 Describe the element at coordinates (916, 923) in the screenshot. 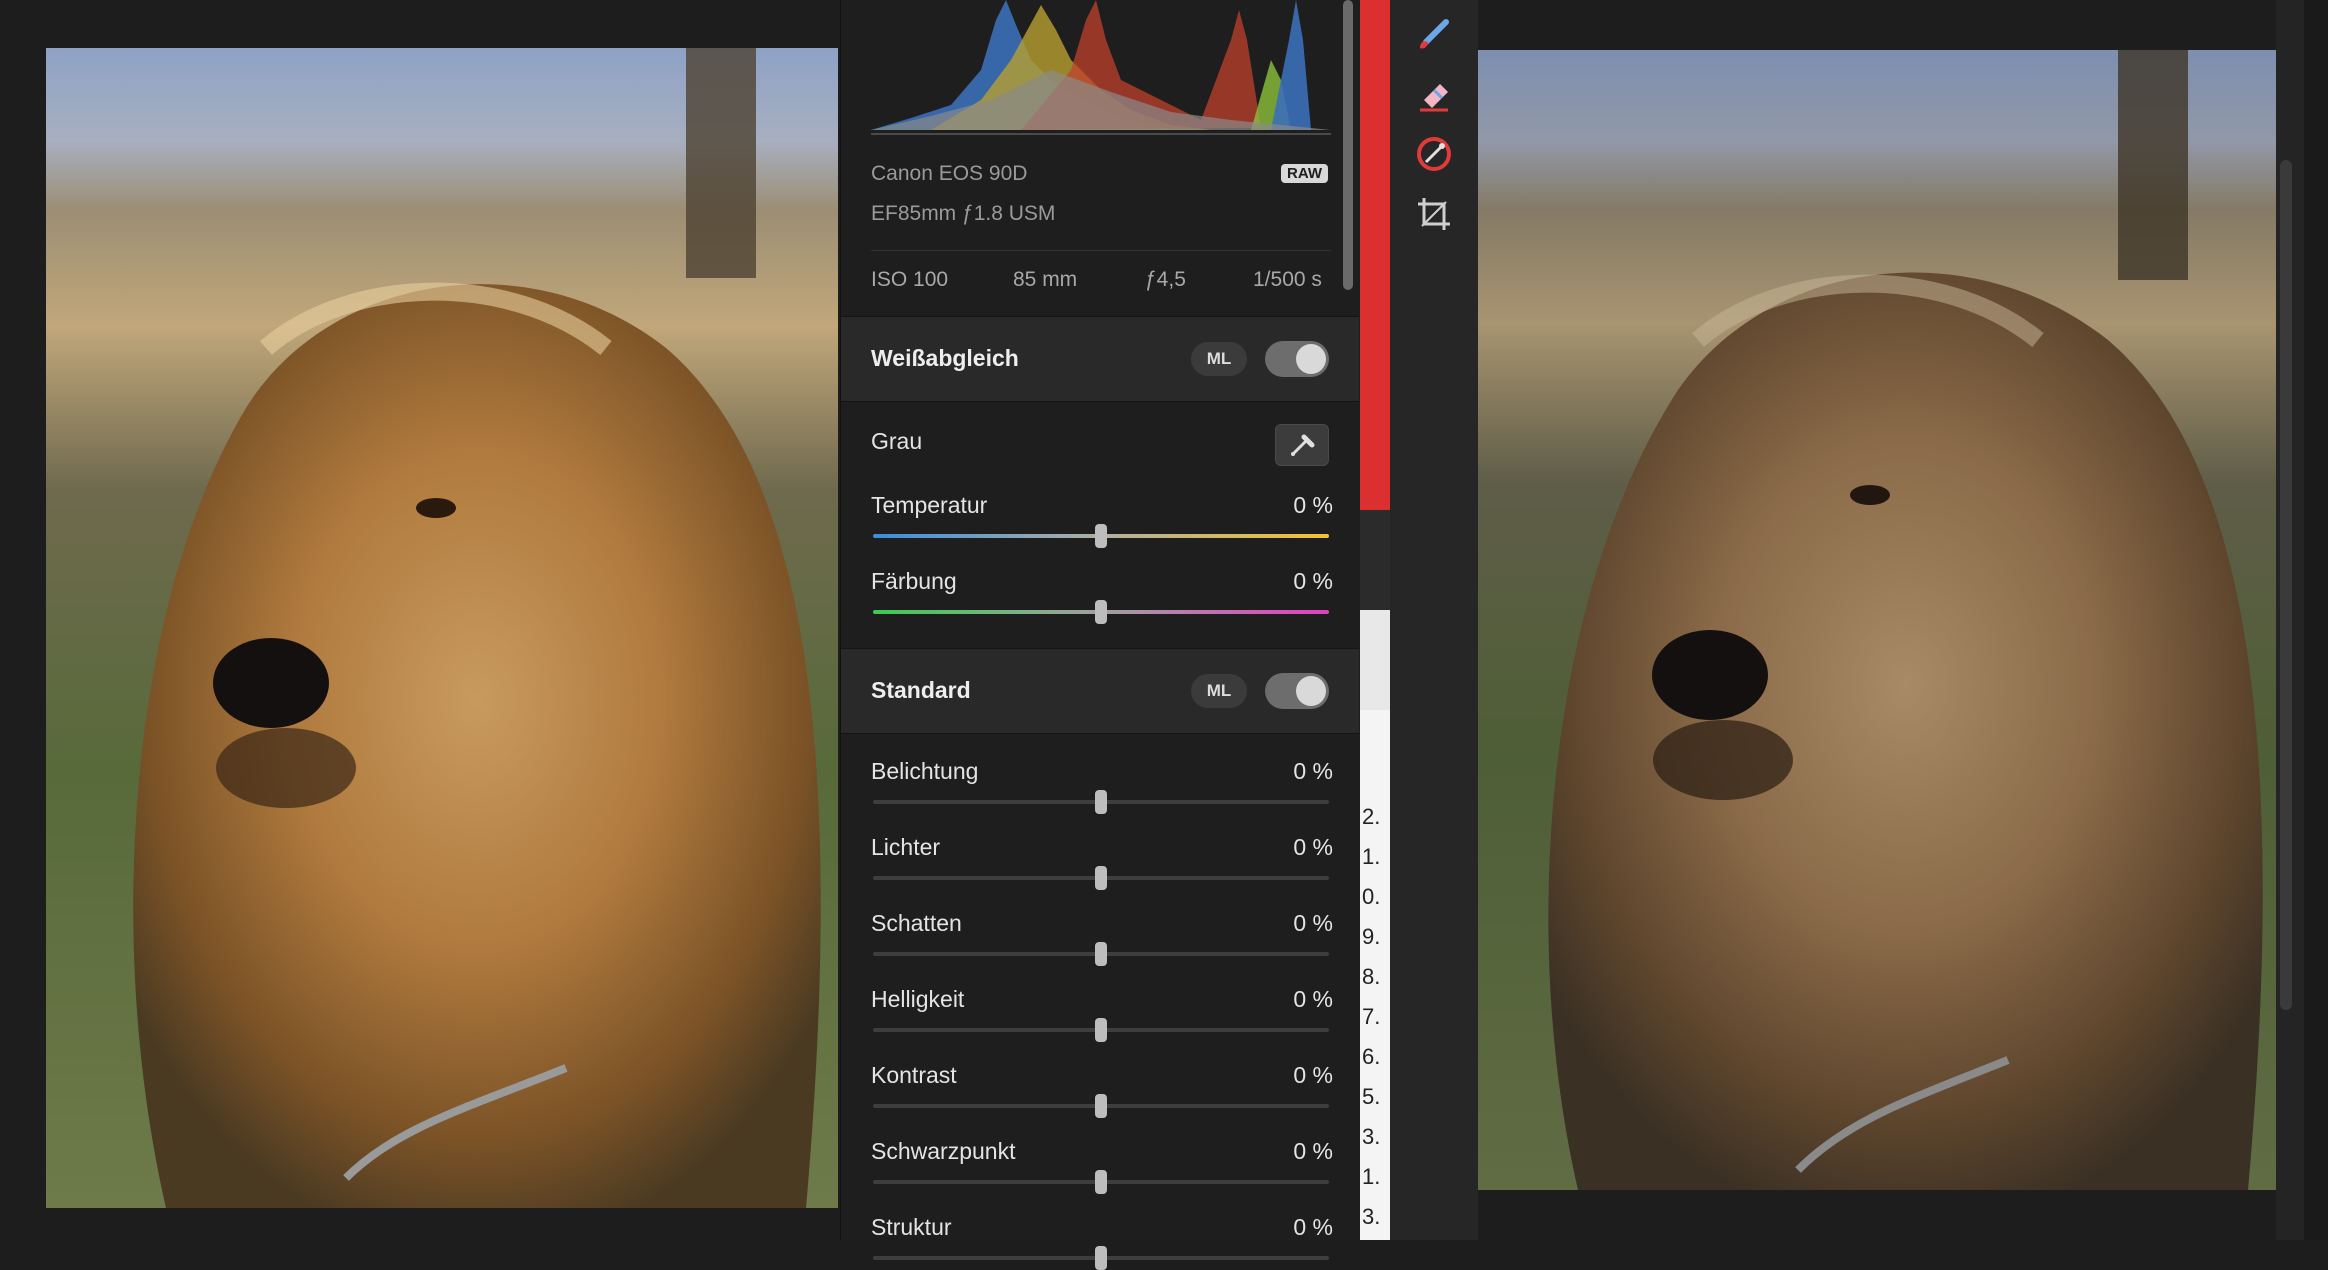

I see `slider-label: Schatten` at that location.